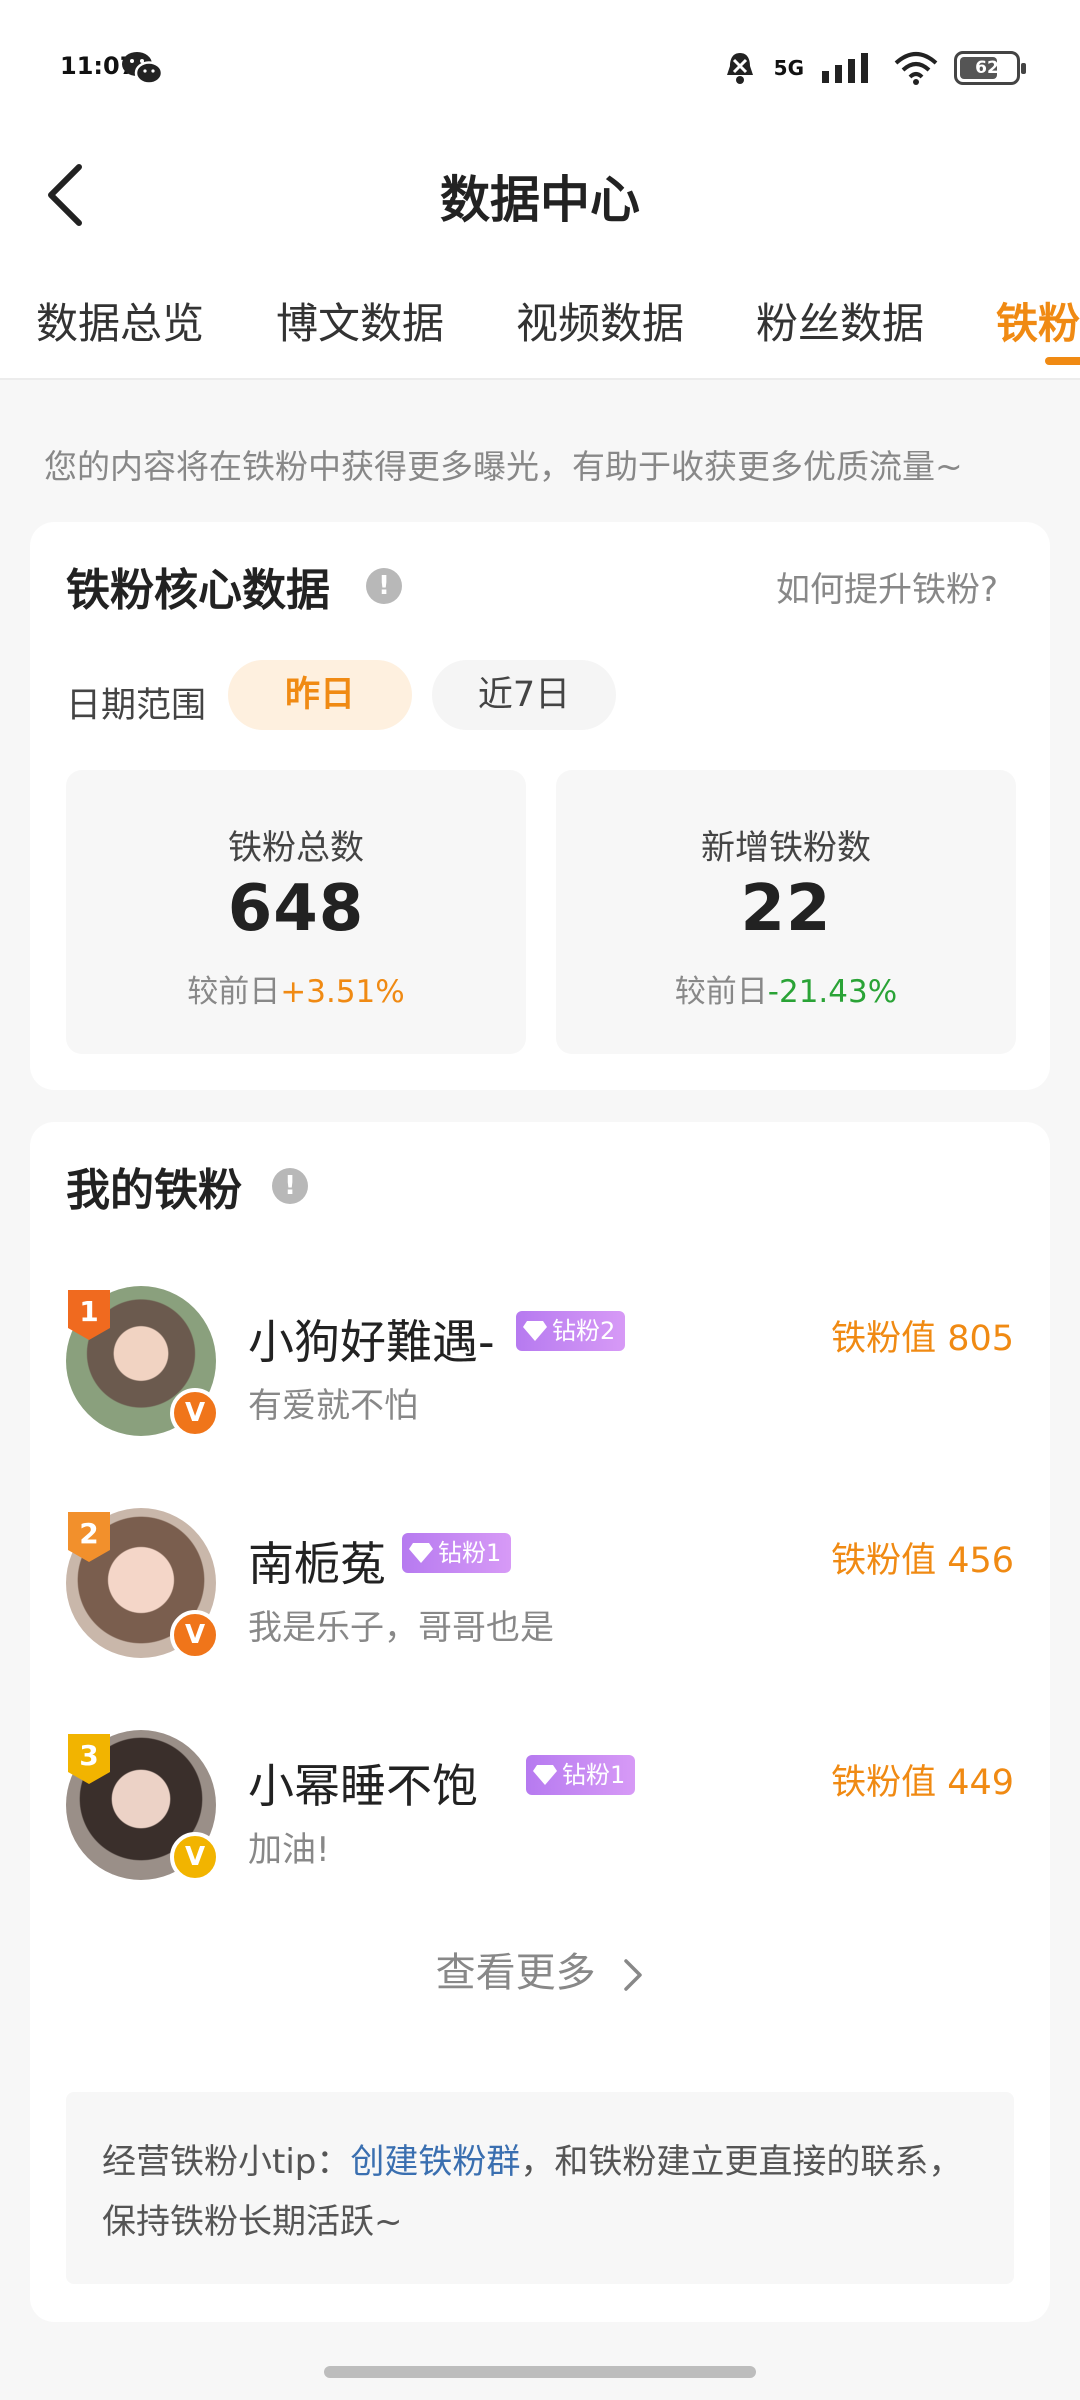 The image size is (1080, 2400). What do you see at coordinates (922, 1783) in the screenshot?
I see `fan-score: 铁粉值 449` at bounding box center [922, 1783].